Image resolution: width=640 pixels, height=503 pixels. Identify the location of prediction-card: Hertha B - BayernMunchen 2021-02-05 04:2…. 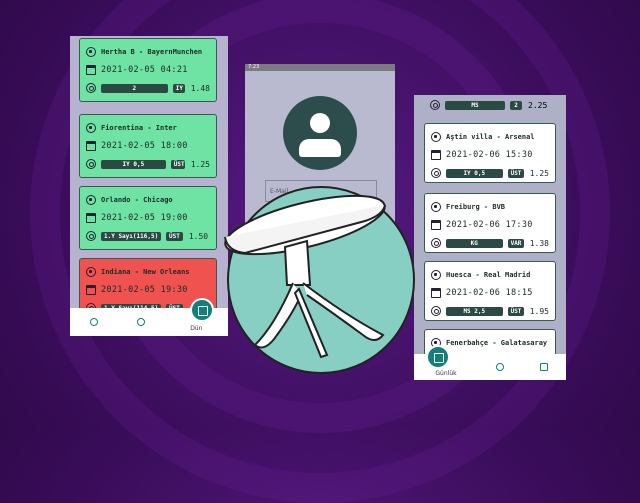
(148, 70).